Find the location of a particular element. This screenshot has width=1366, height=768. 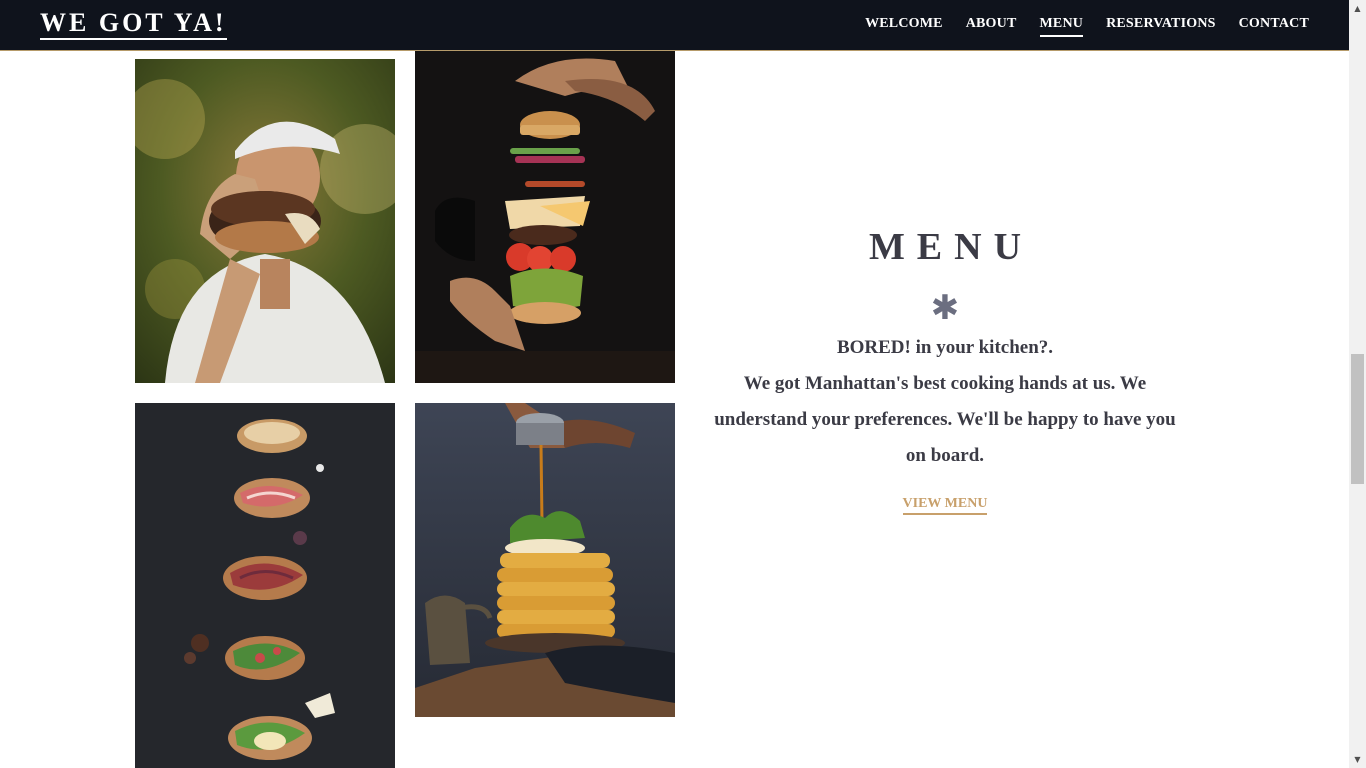

scroll-up-arrow-icon: ▲ is located at coordinates (1357, 8).